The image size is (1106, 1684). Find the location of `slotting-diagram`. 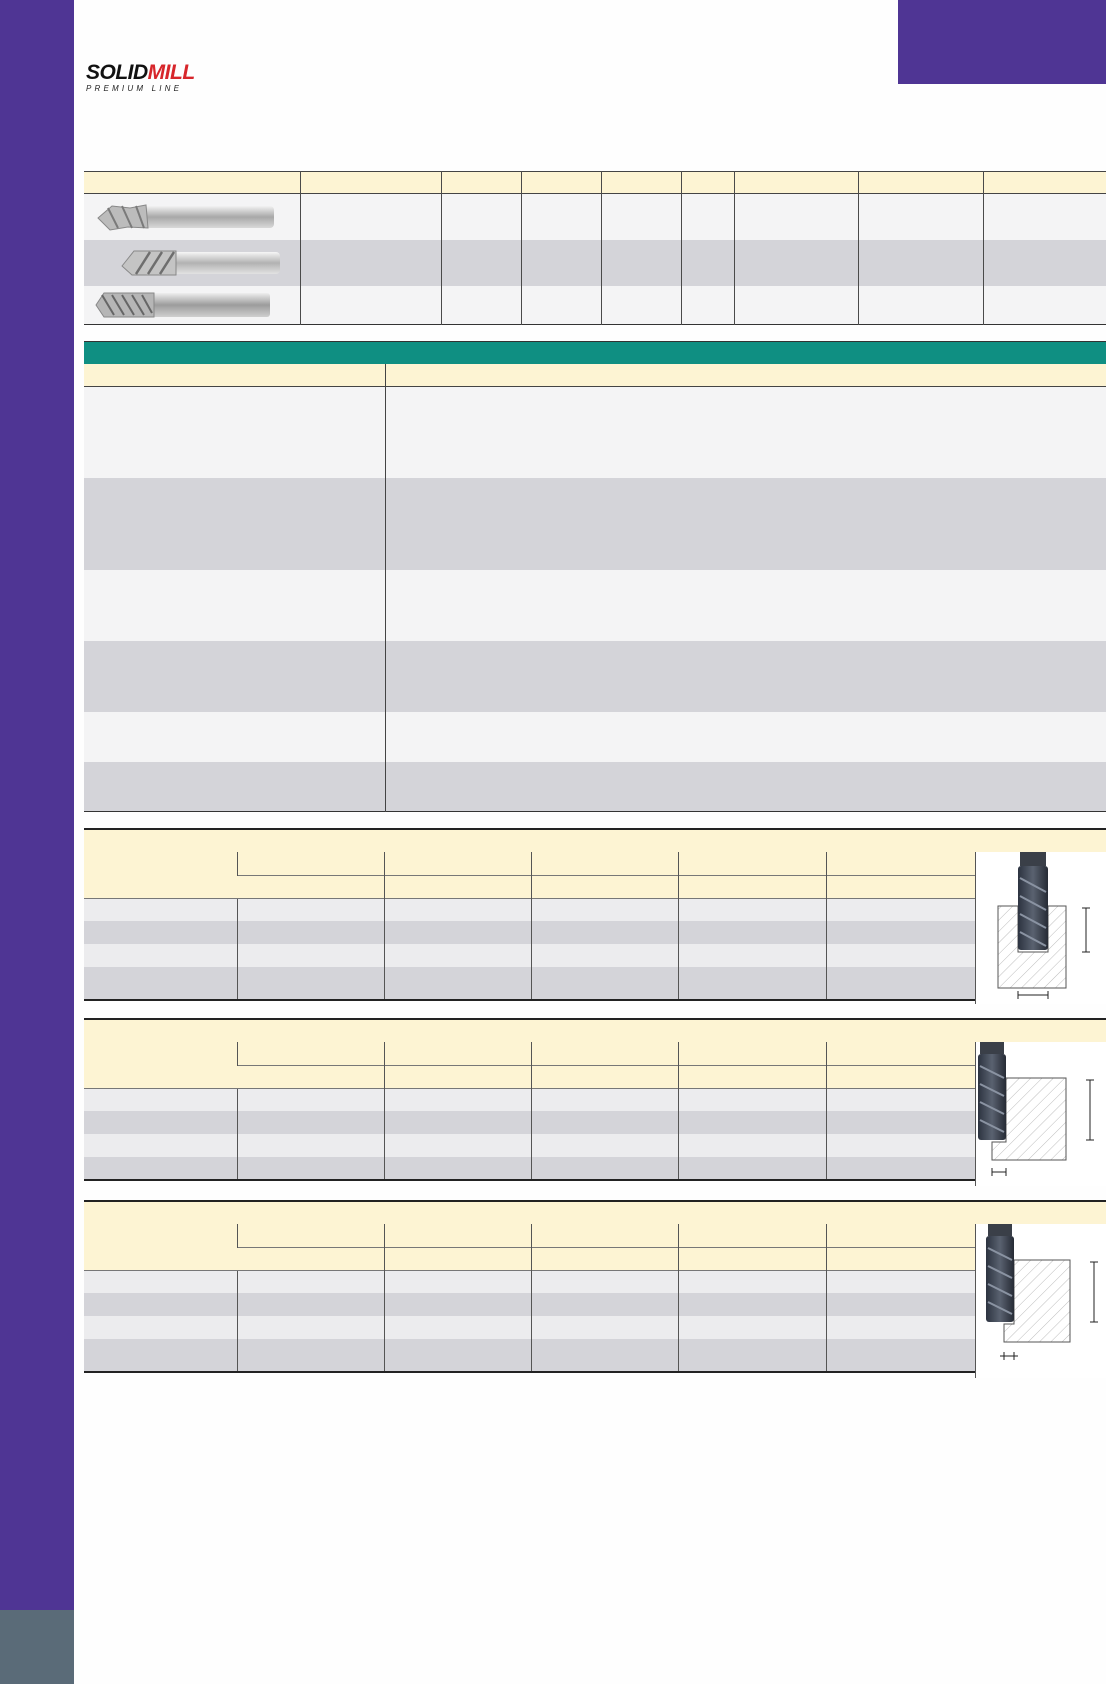

slotting-diagram is located at coordinates (1040, 928).